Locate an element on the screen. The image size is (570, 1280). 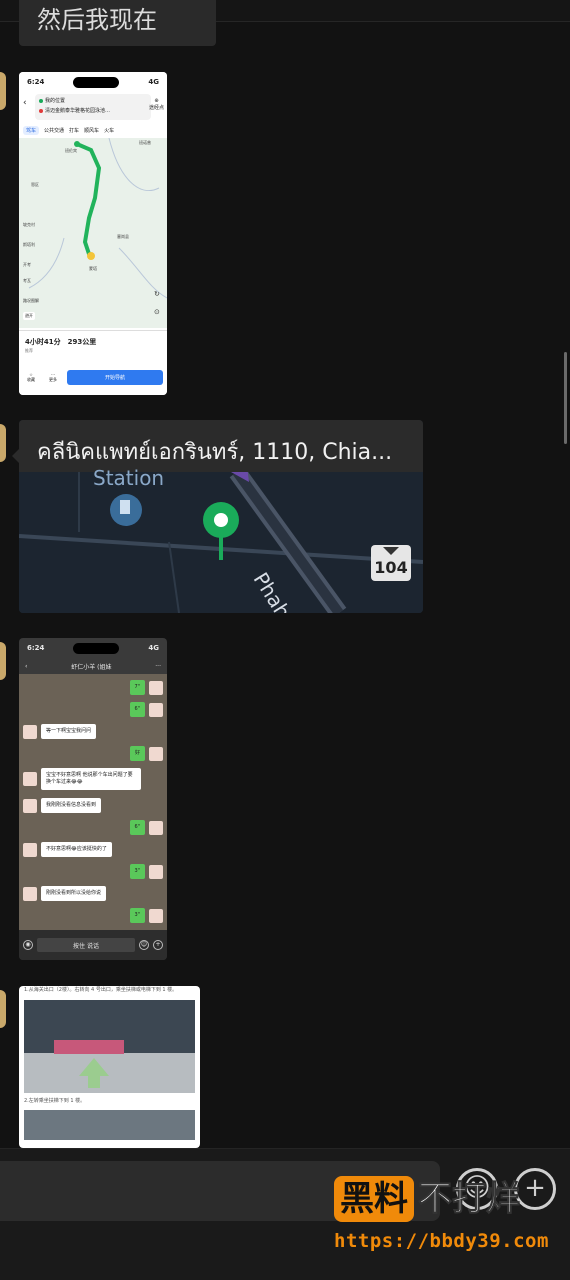
waypoint-label: 途经点 is located at coordinates (156, 108).